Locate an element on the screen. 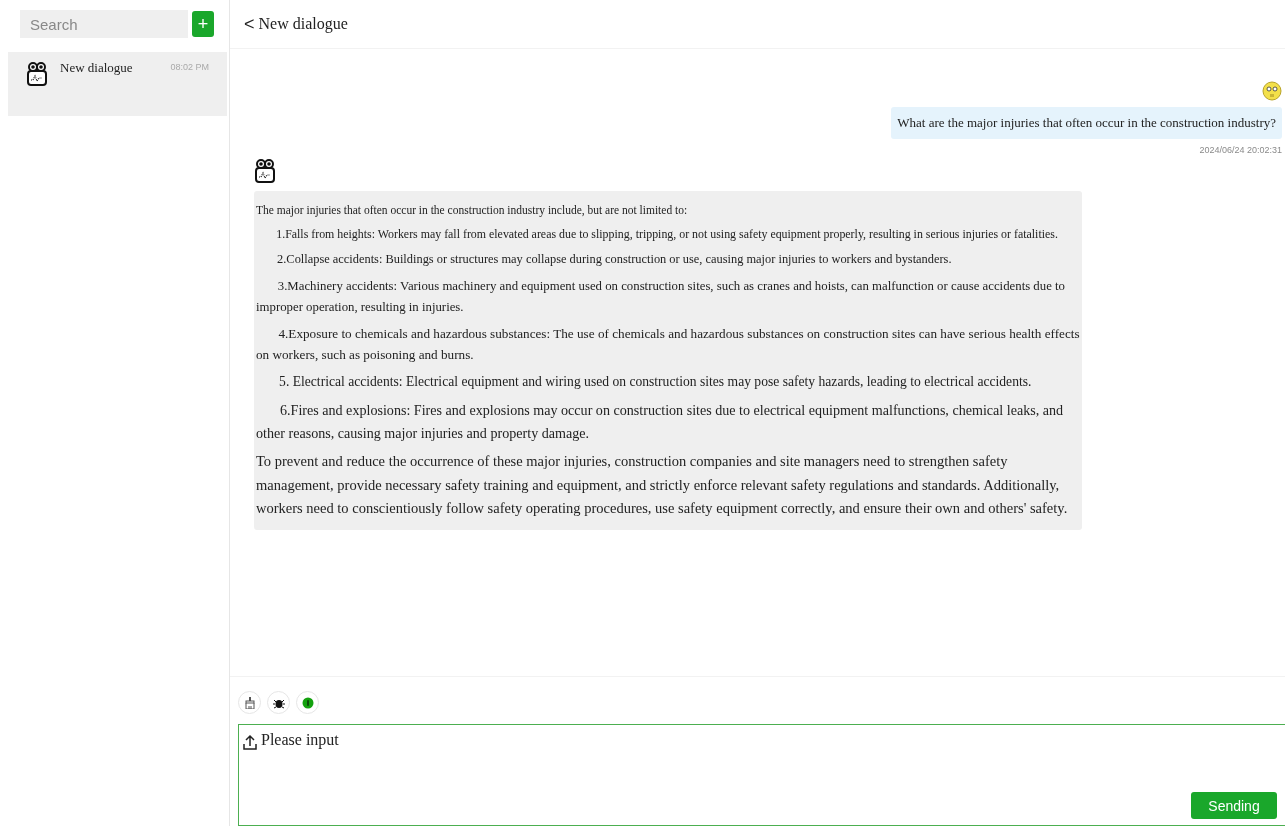 Image resolution: width=1285 pixels, height=826 pixels. answer-paragraph: 1.Falls from heights: Workers may fall from elevated areas due to slipping, tripping, or not using safety equipment properly, resulting in serious injuries or fatalities. is located at coordinates (667, 235).